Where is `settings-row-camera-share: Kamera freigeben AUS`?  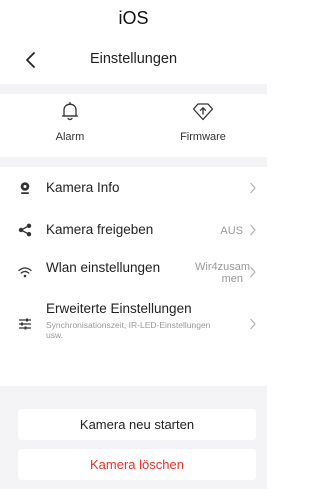 settings-row-camera-share: Kamera freigeben AUS is located at coordinates (133, 230).